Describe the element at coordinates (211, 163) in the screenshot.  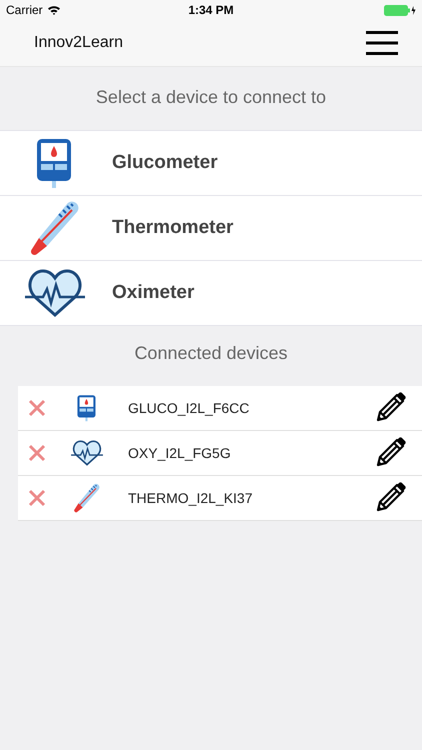
I see `device-option: Glucometer` at that location.